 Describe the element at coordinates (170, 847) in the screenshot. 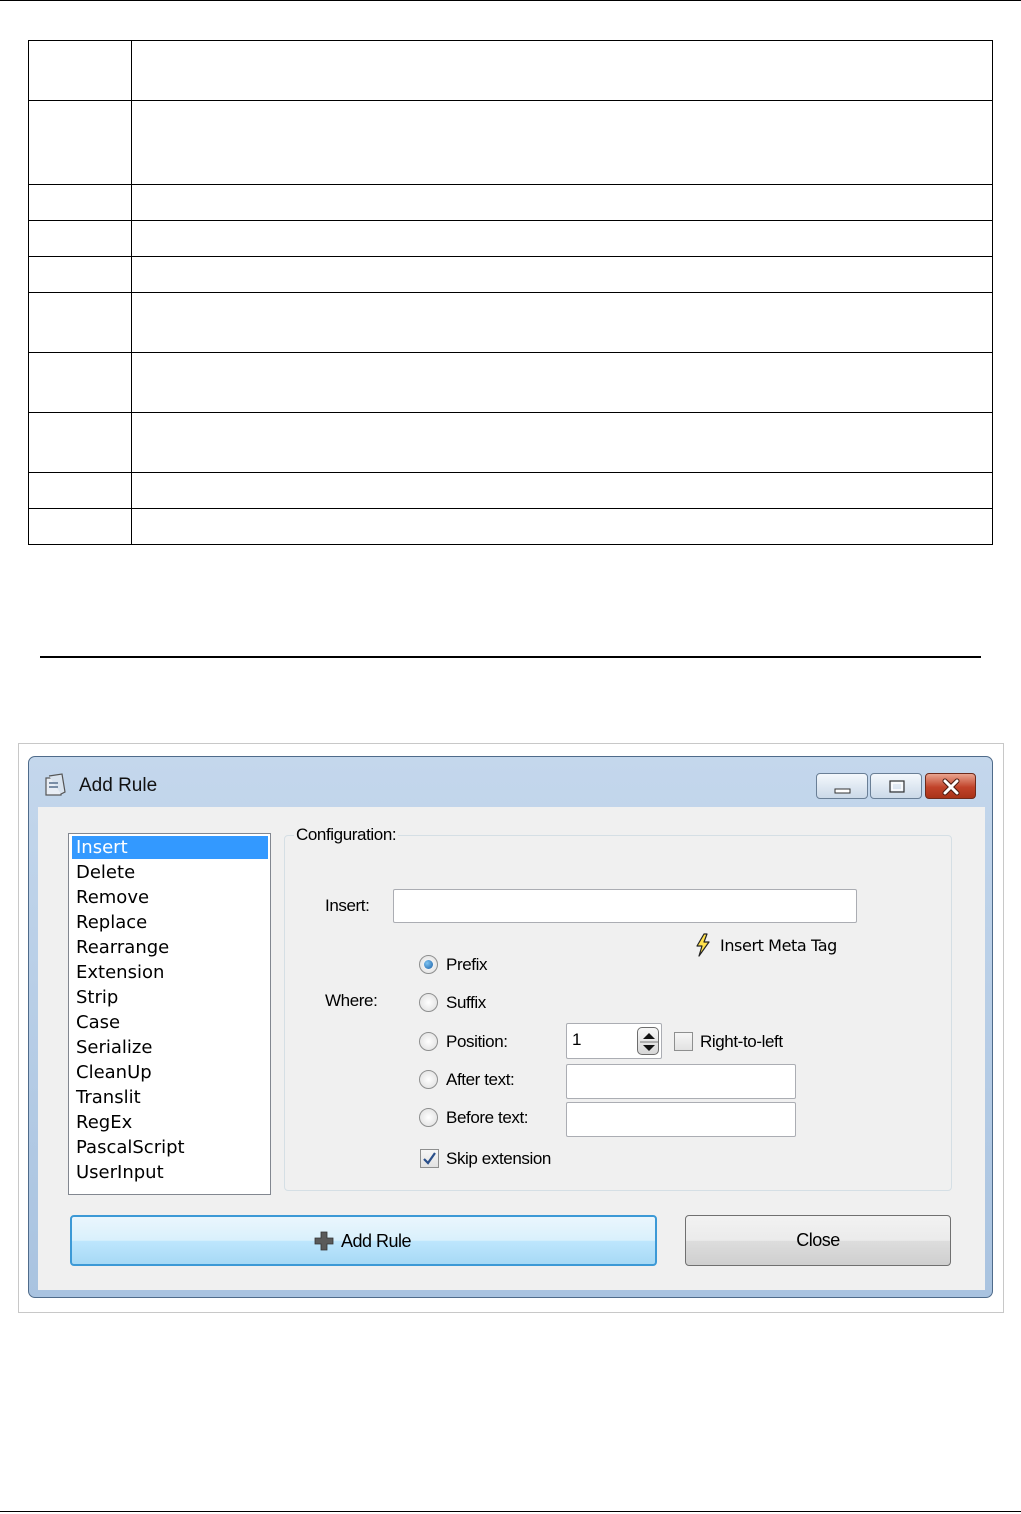

I see `rule-item-insert: Insert` at that location.